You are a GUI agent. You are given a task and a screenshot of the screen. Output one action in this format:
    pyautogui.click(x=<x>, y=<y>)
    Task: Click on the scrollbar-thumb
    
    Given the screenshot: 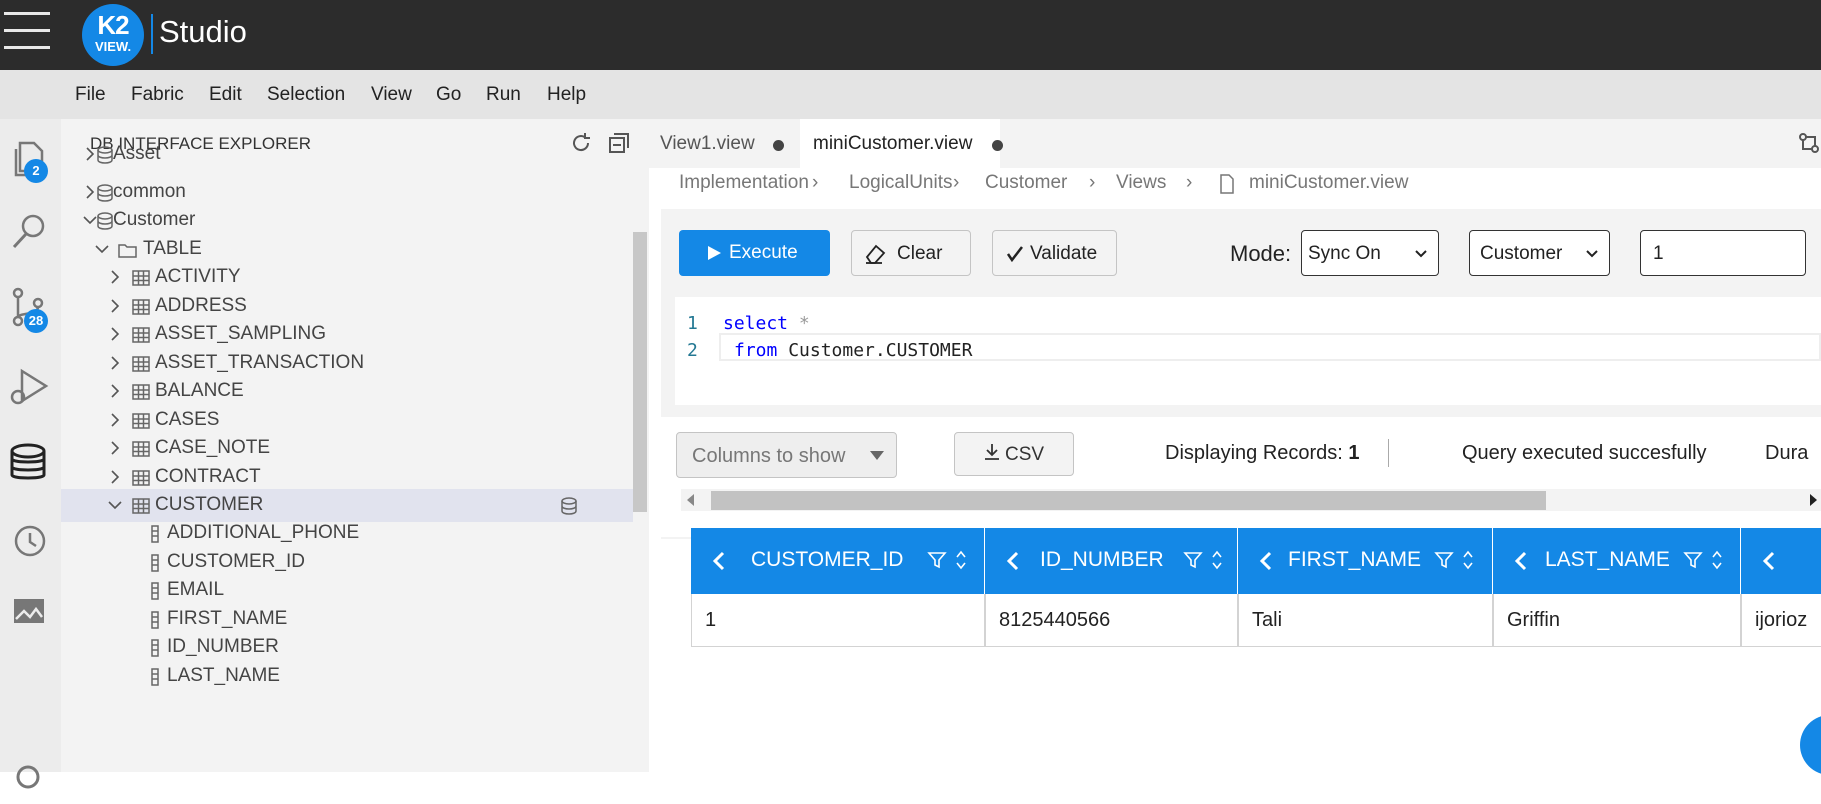 What is the action you would take?
    pyautogui.click(x=1128, y=500)
    